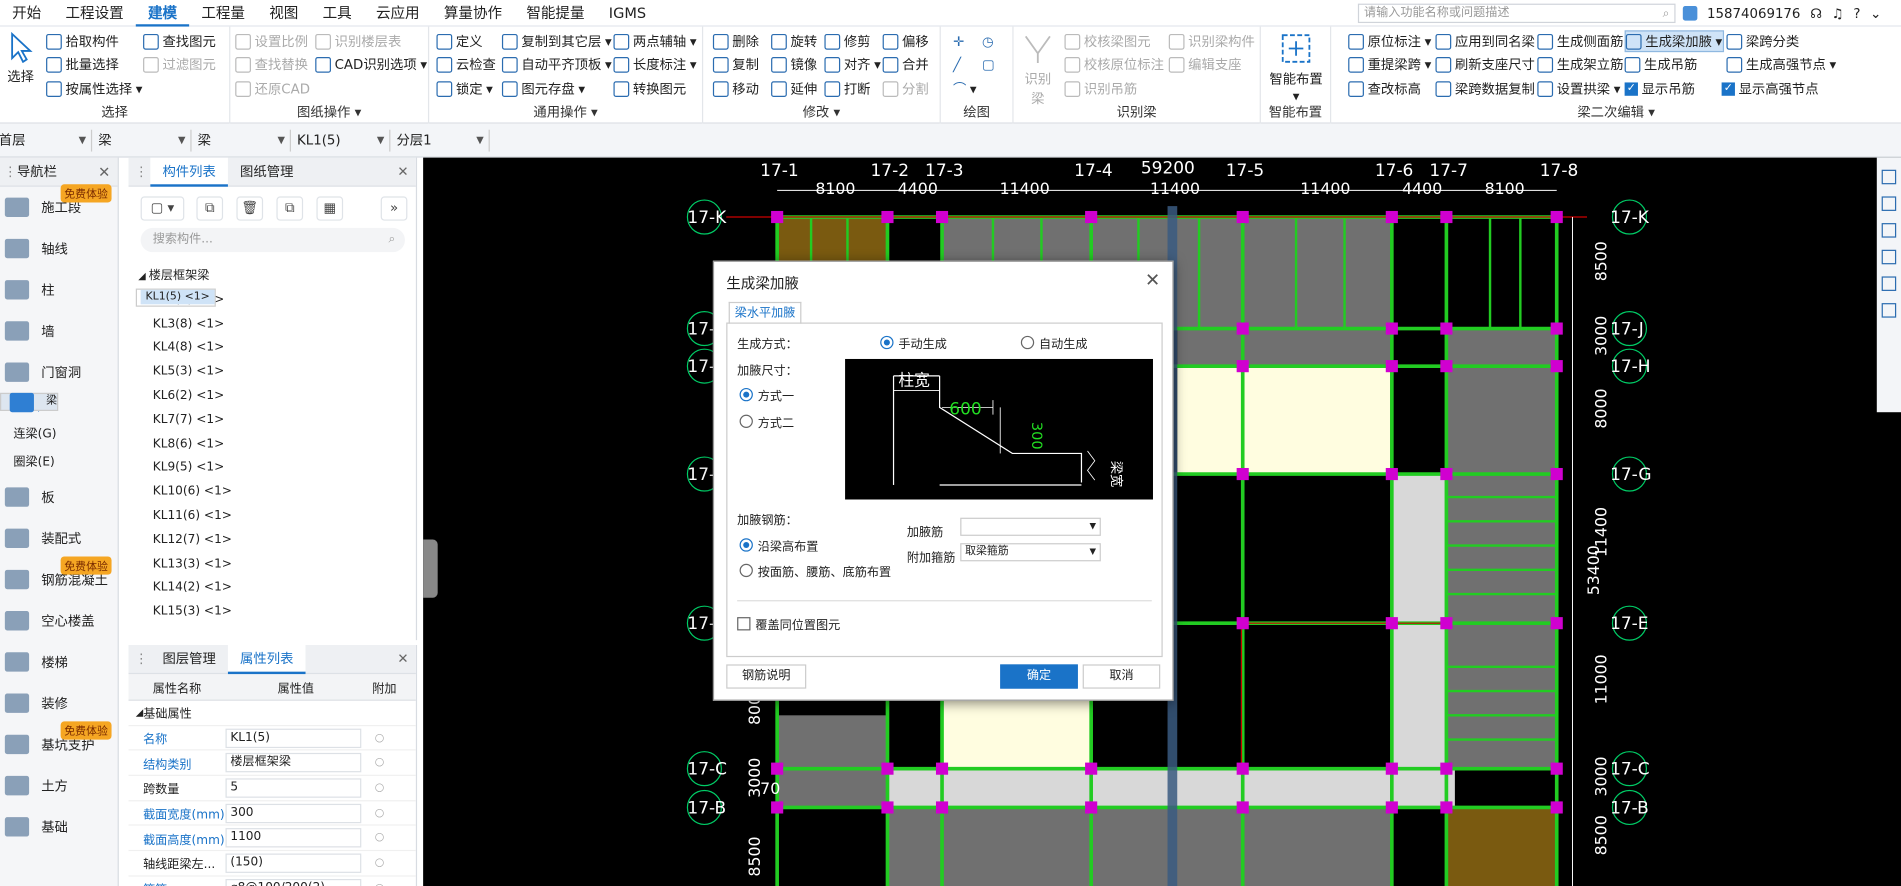 Image resolution: width=1901 pixels, height=886 pixels. What do you see at coordinates (464, 89) in the screenshot?
I see `lock-button: 锁定 ▾` at bounding box center [464, 89].